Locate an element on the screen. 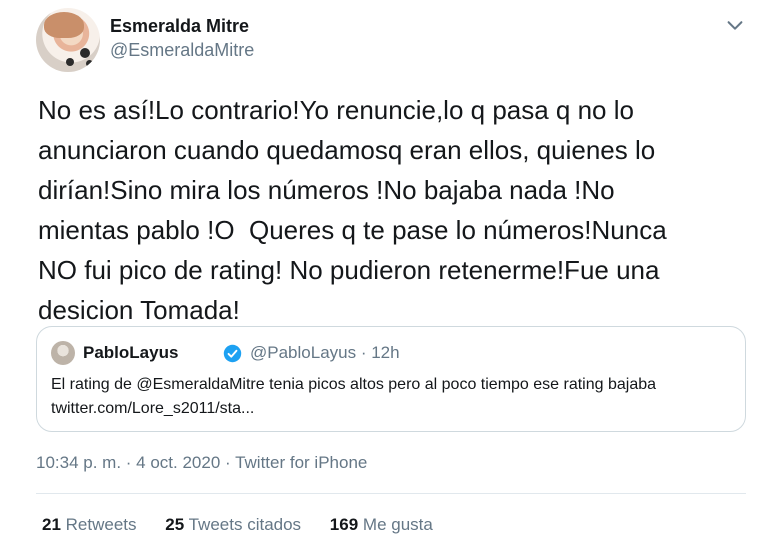 Image resolution: width=767 pixels, height=540 pixels. quoted-author-name: PabloLayus is located at coordinates (131, 352).